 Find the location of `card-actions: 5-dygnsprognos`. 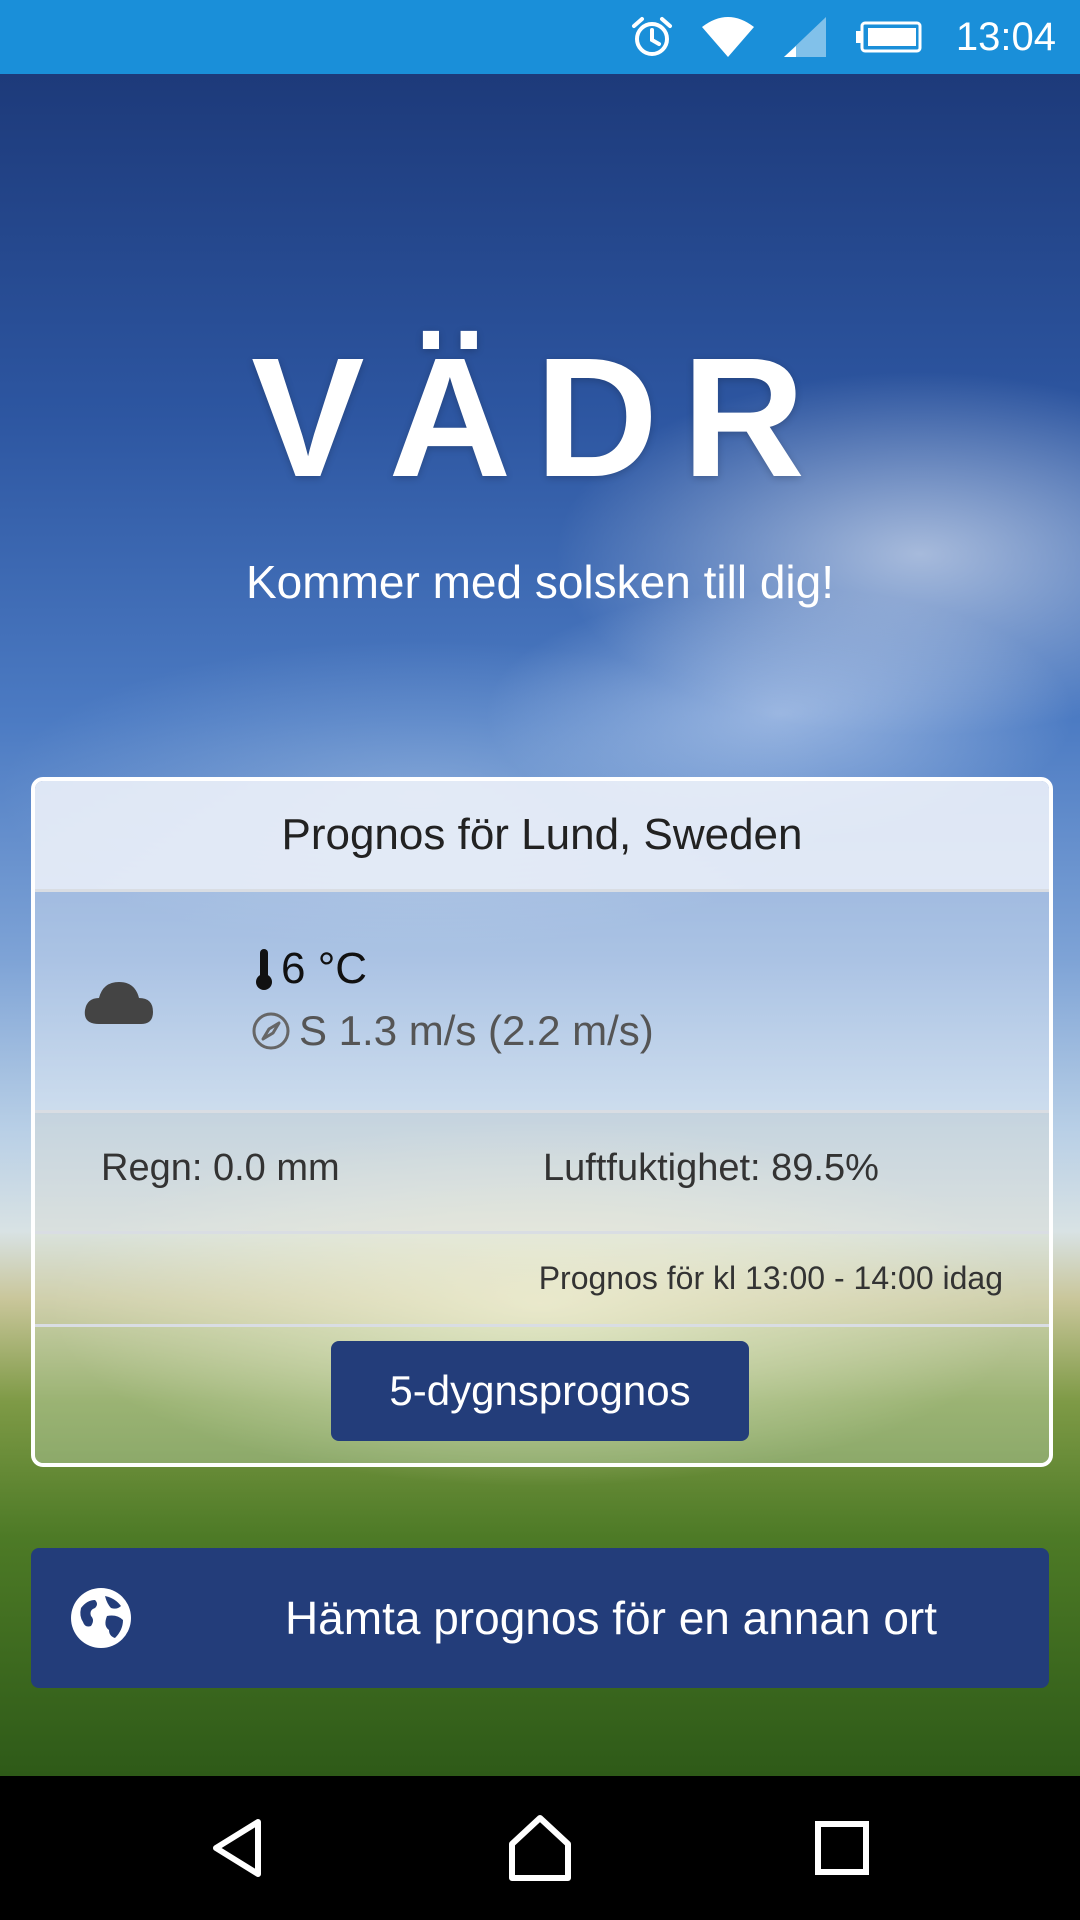

card-actions: 5-dygnsprognos is located at coordinates (542, 1395).